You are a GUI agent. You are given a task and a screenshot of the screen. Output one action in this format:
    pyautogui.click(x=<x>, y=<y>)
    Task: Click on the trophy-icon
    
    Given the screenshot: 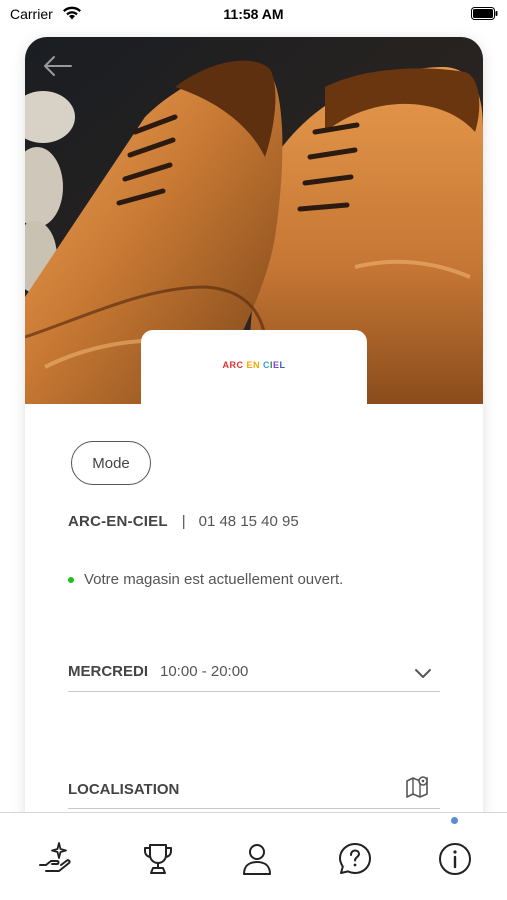 What is the action you would take?
    pyautogui.click(x=158, y=859)
    